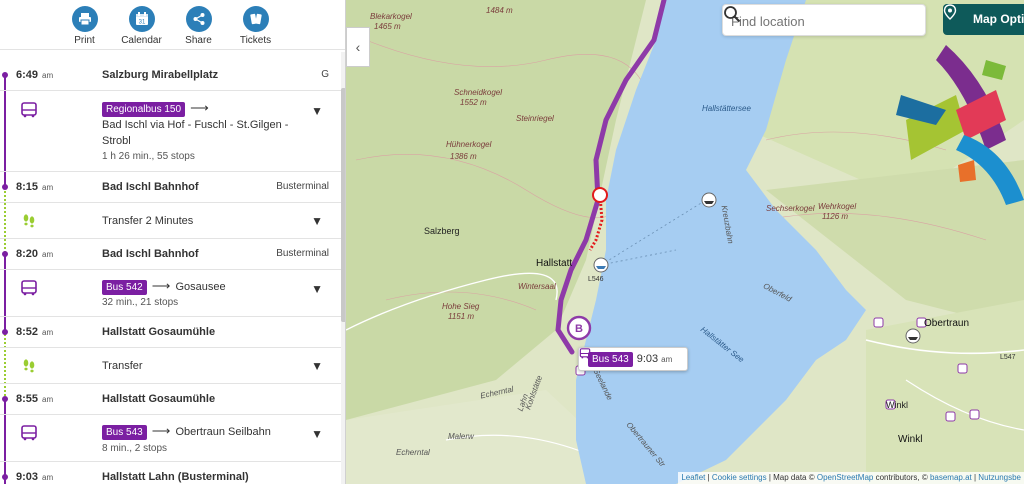 The height and width of the screenshot is (484, 1024). What do you see at coordinates (726, 108) in the screenshot?
I see `lake-label: Hallstättersee` at bounding box center [726, 108].